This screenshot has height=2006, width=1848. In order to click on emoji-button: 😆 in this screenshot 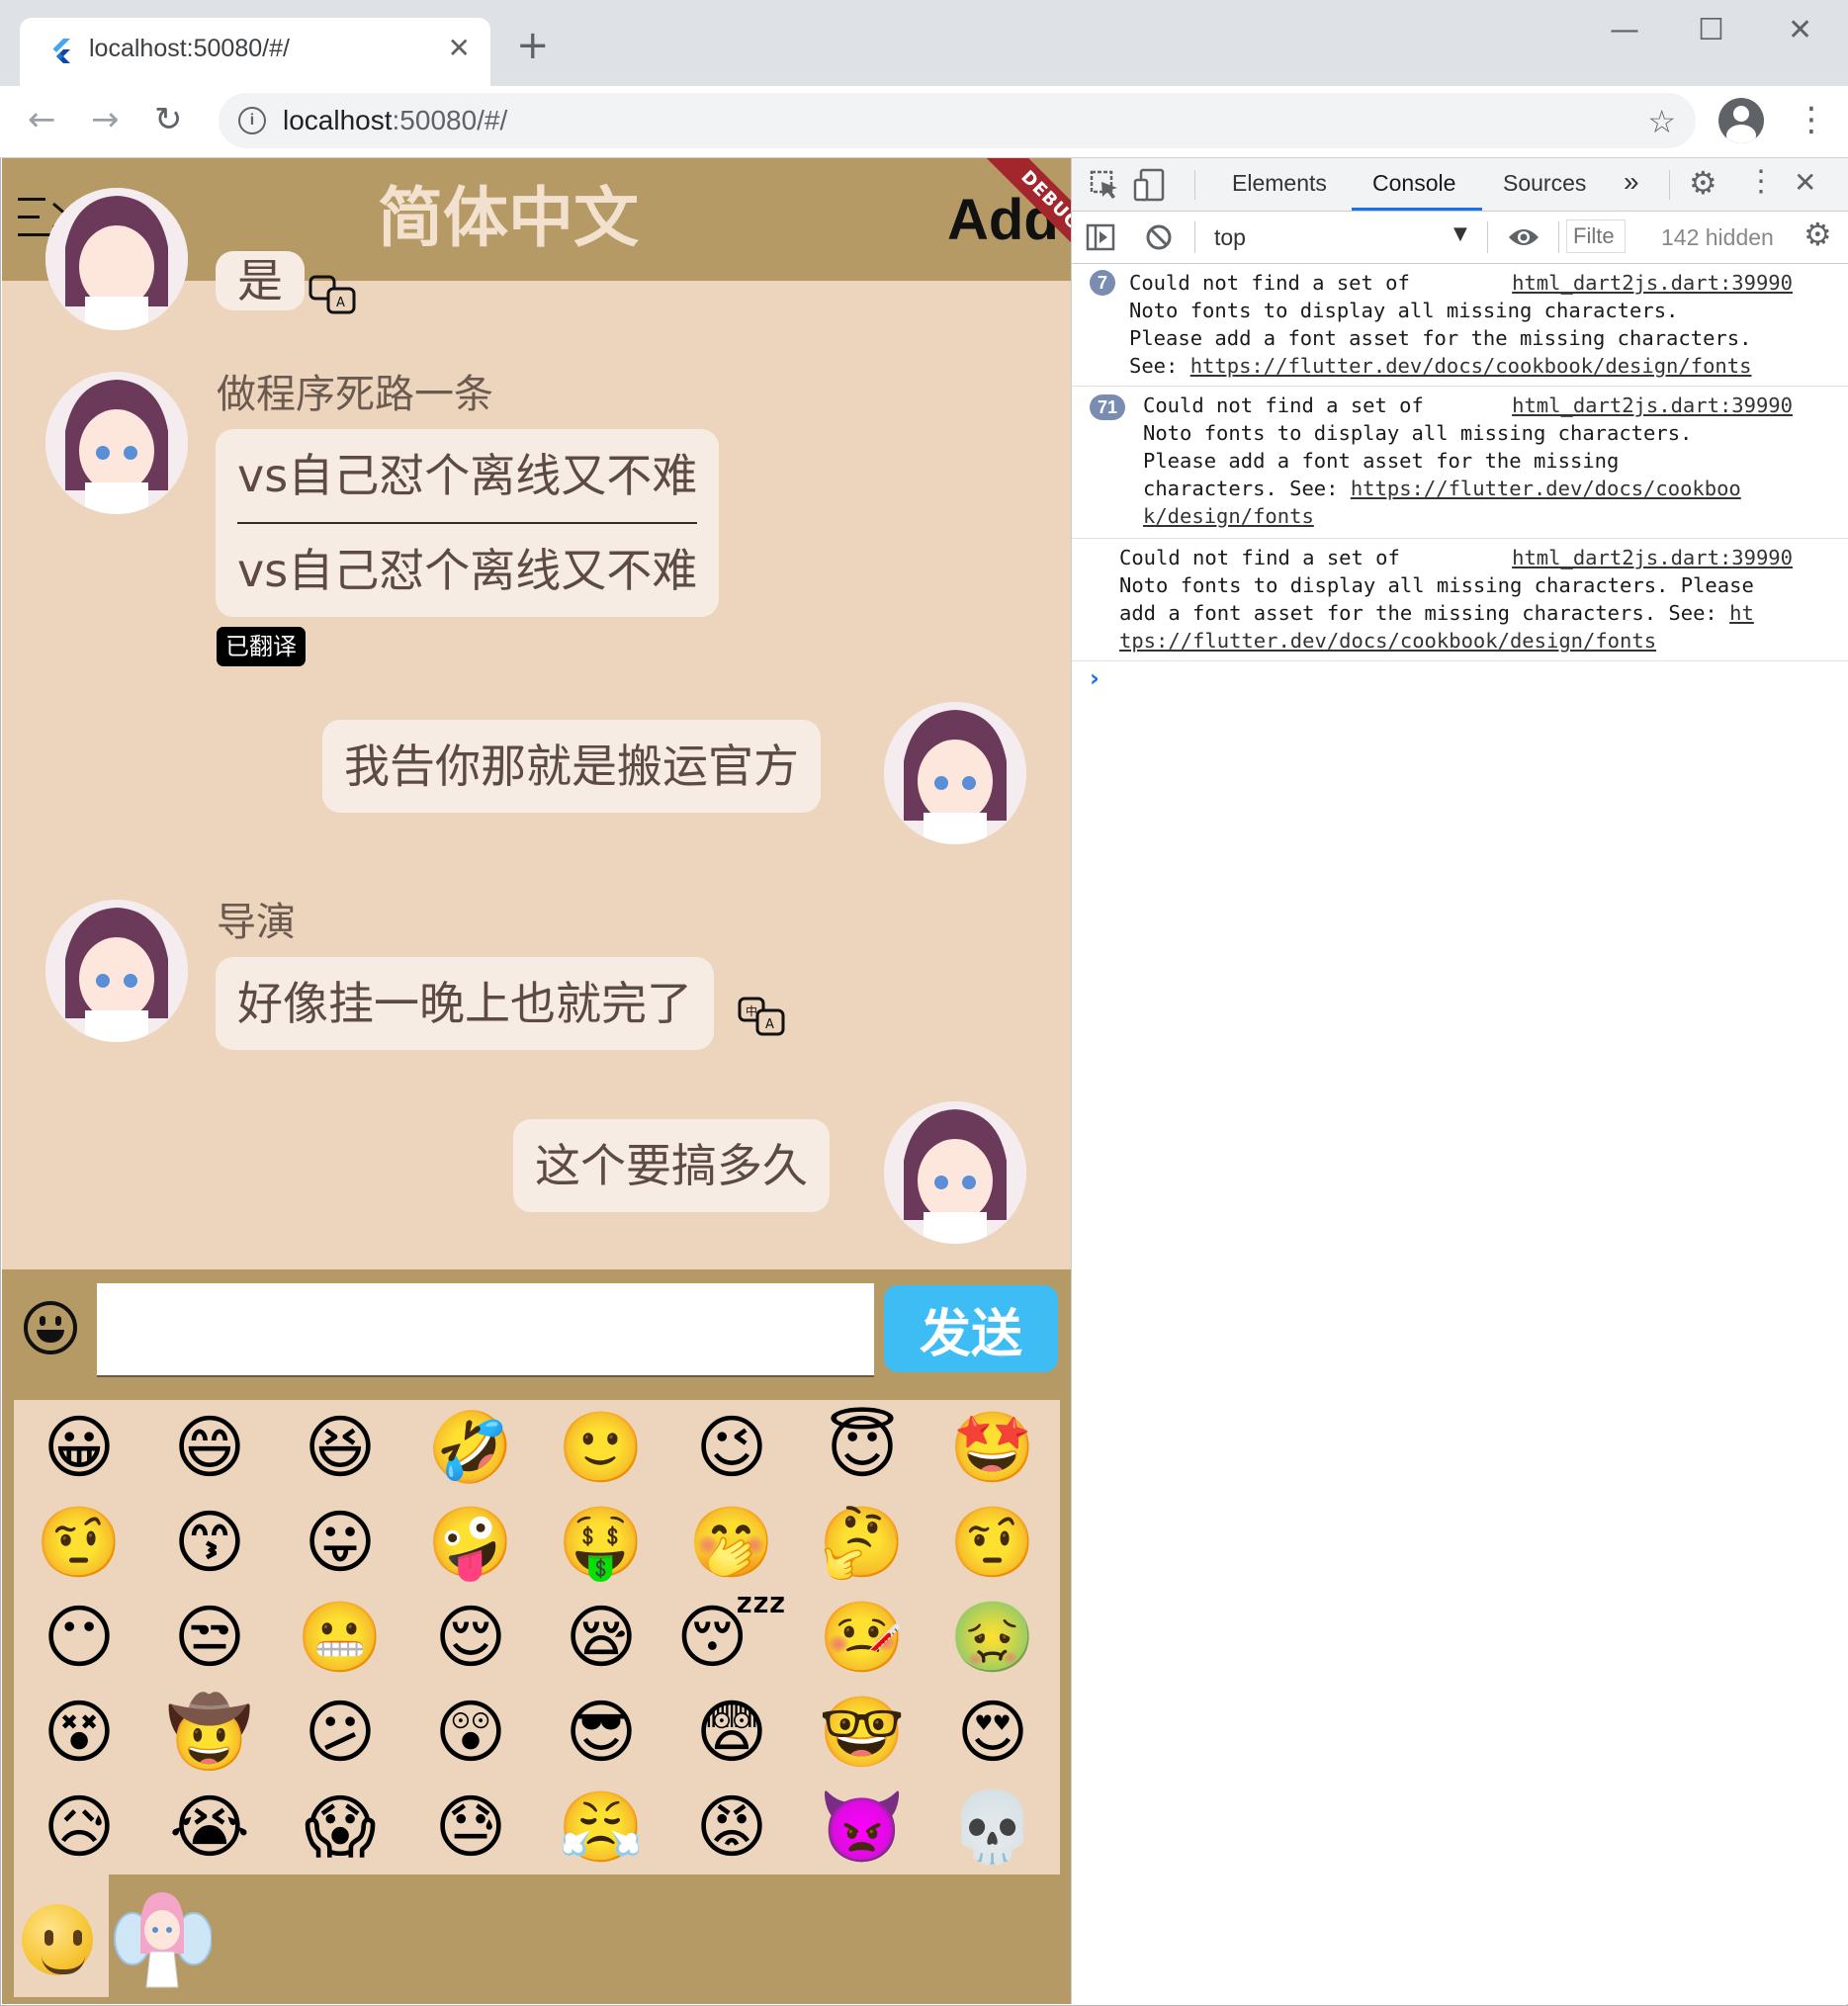, I will do `click(340, 1447)`.